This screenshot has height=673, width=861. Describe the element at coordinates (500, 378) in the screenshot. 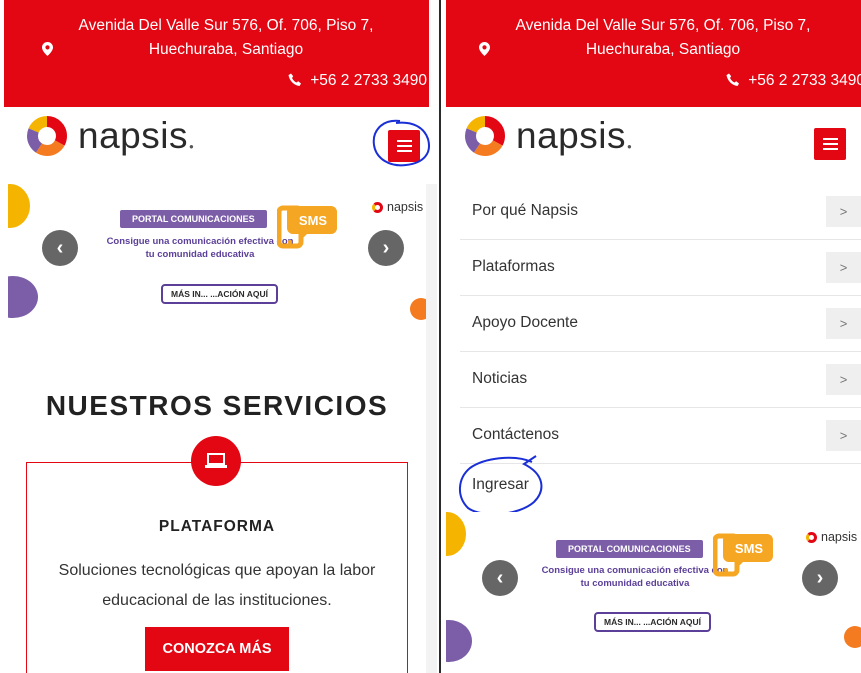

I see `menu-item-label: Noticias` at that location.